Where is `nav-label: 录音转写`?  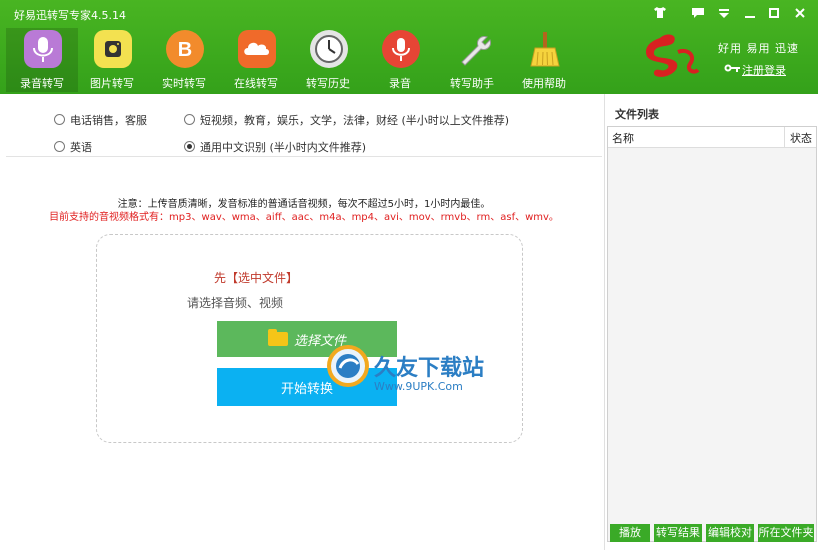 nav-label: 录音转写 is located at coordinates (42, 83).